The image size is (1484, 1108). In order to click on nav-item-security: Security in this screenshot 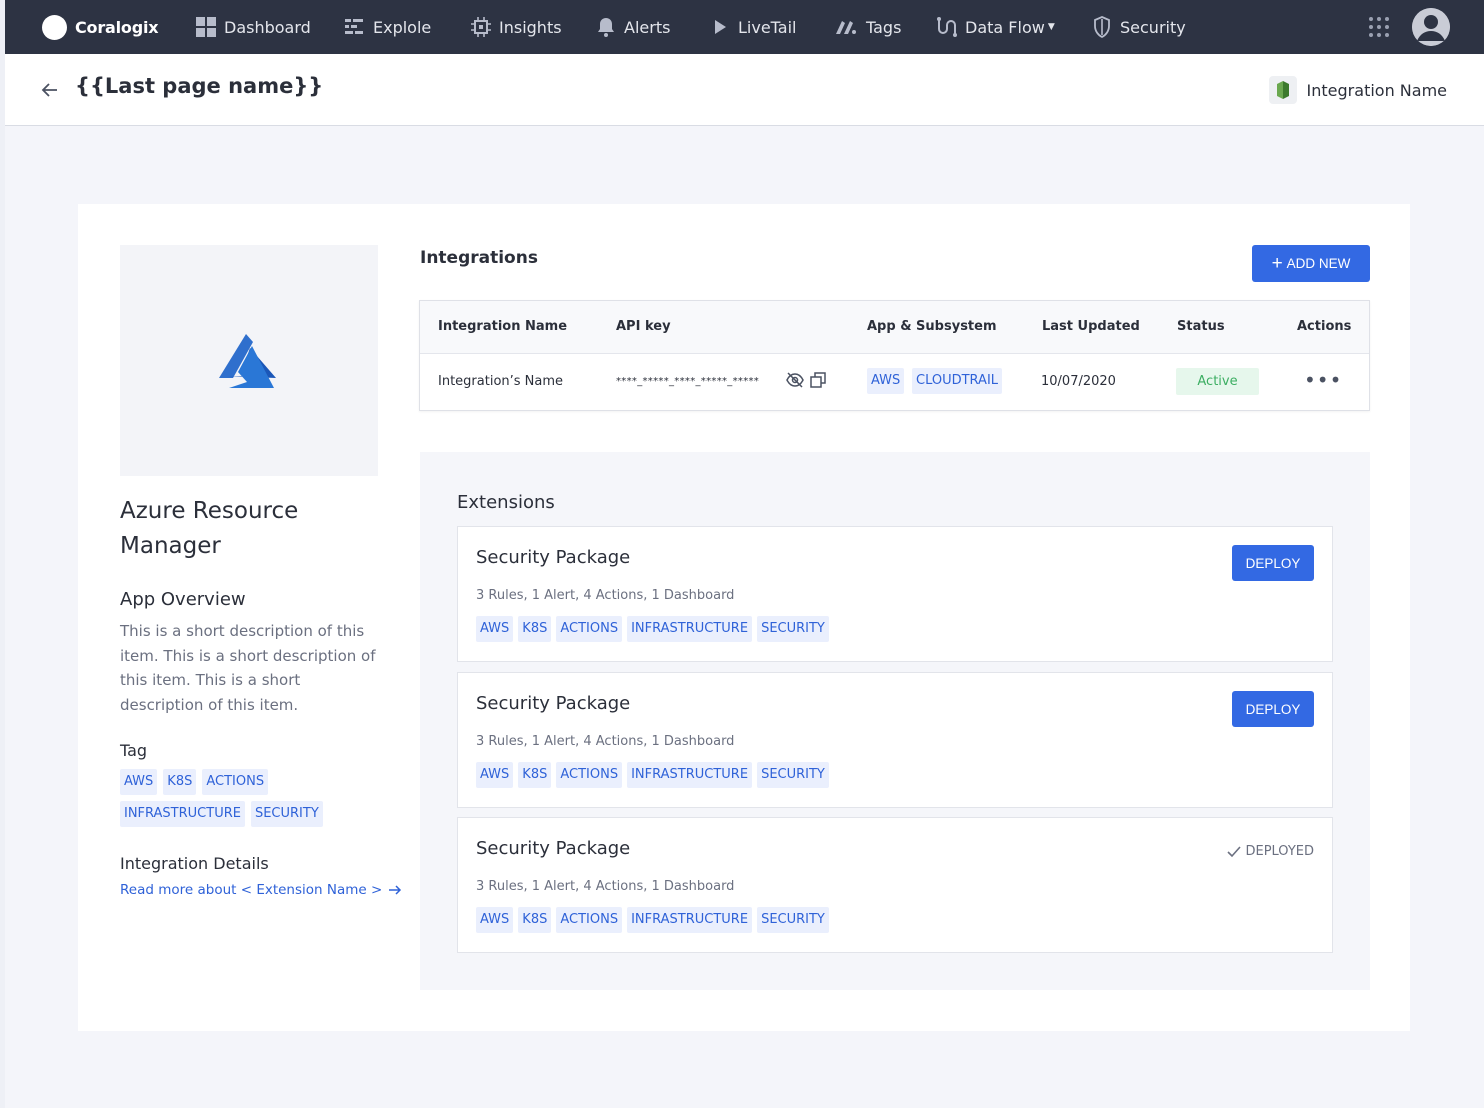, I will do `click(1138, 27)`.